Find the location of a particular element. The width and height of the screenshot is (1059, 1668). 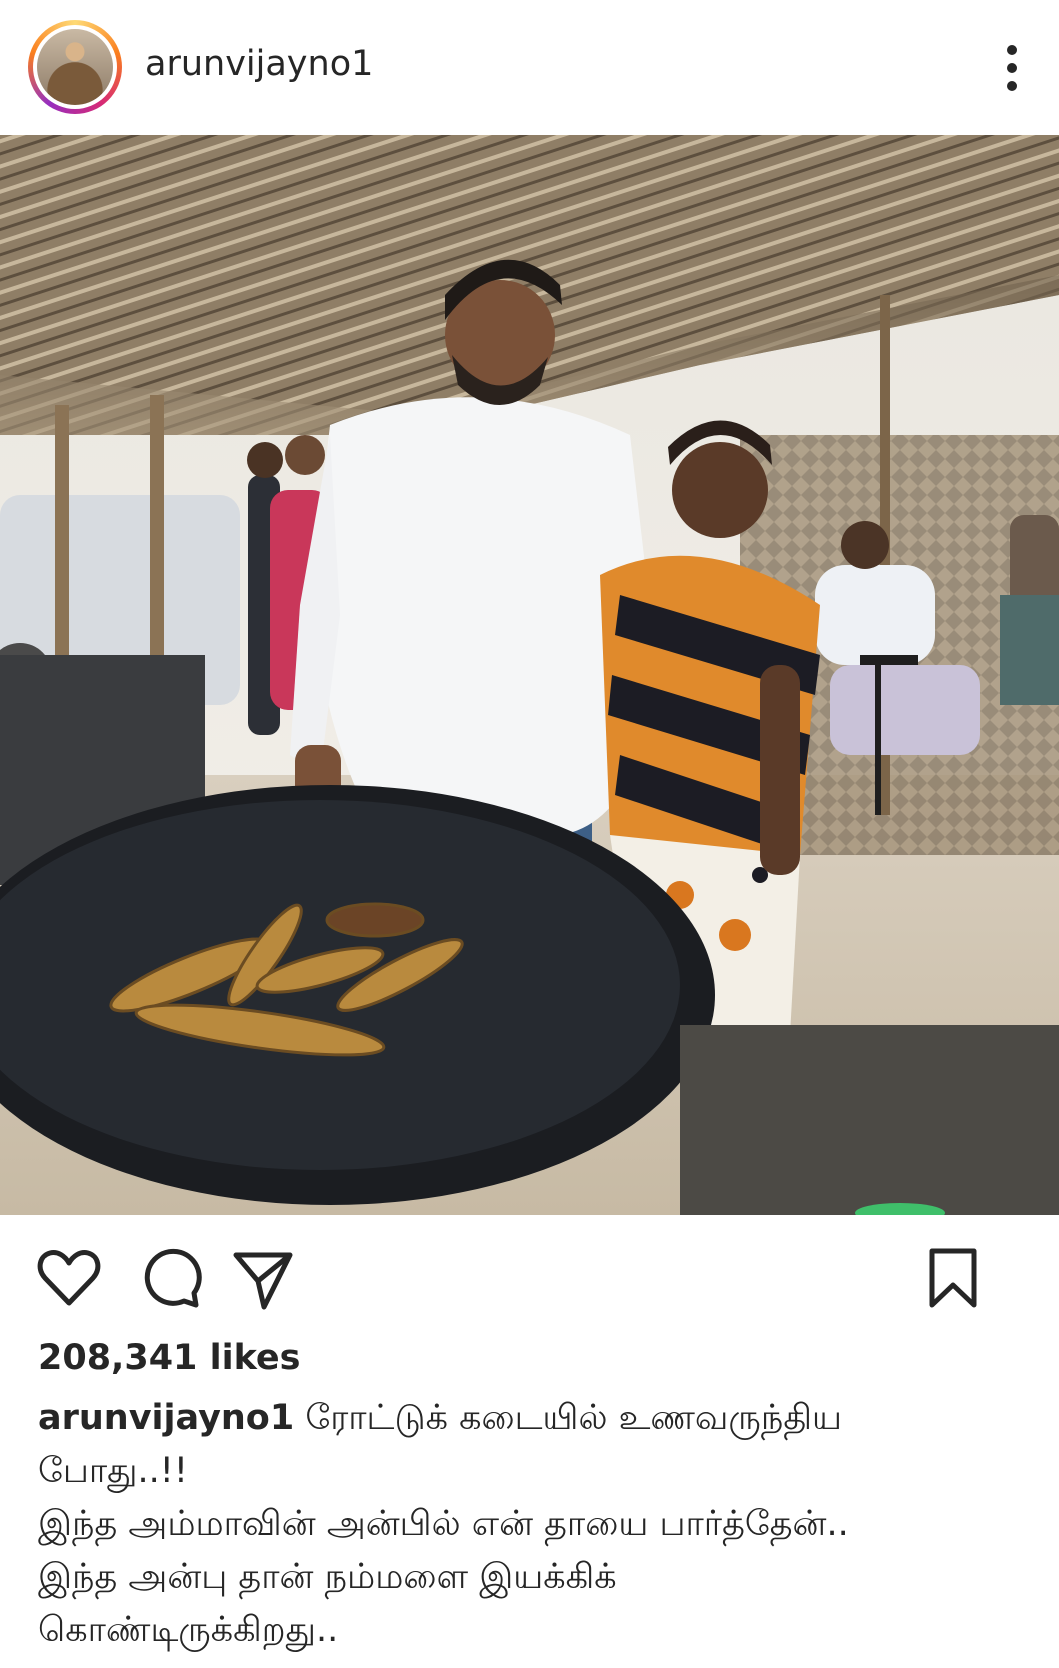

caption-line-4: இந்த அன்பு தான் நம்மளை இயக்கிக் is located at coordinates (327, 1577).